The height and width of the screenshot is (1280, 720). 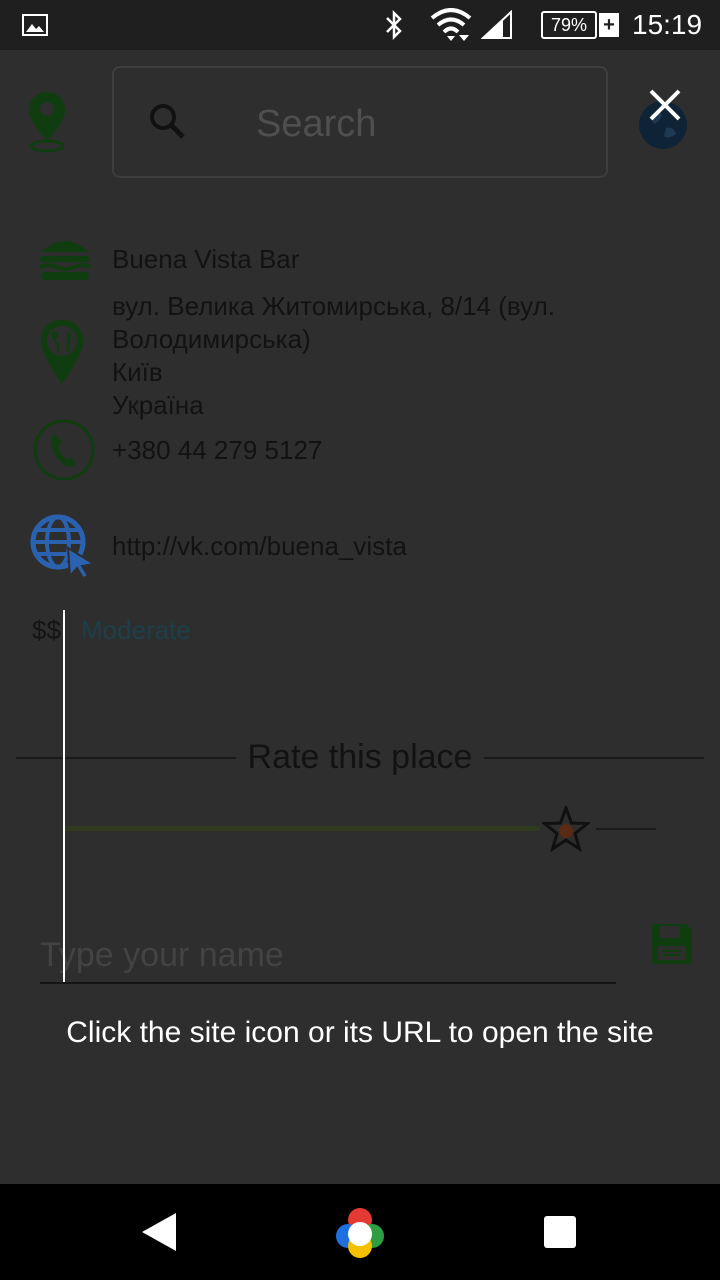 I want to click on close-button, so click(x=665, y=105).